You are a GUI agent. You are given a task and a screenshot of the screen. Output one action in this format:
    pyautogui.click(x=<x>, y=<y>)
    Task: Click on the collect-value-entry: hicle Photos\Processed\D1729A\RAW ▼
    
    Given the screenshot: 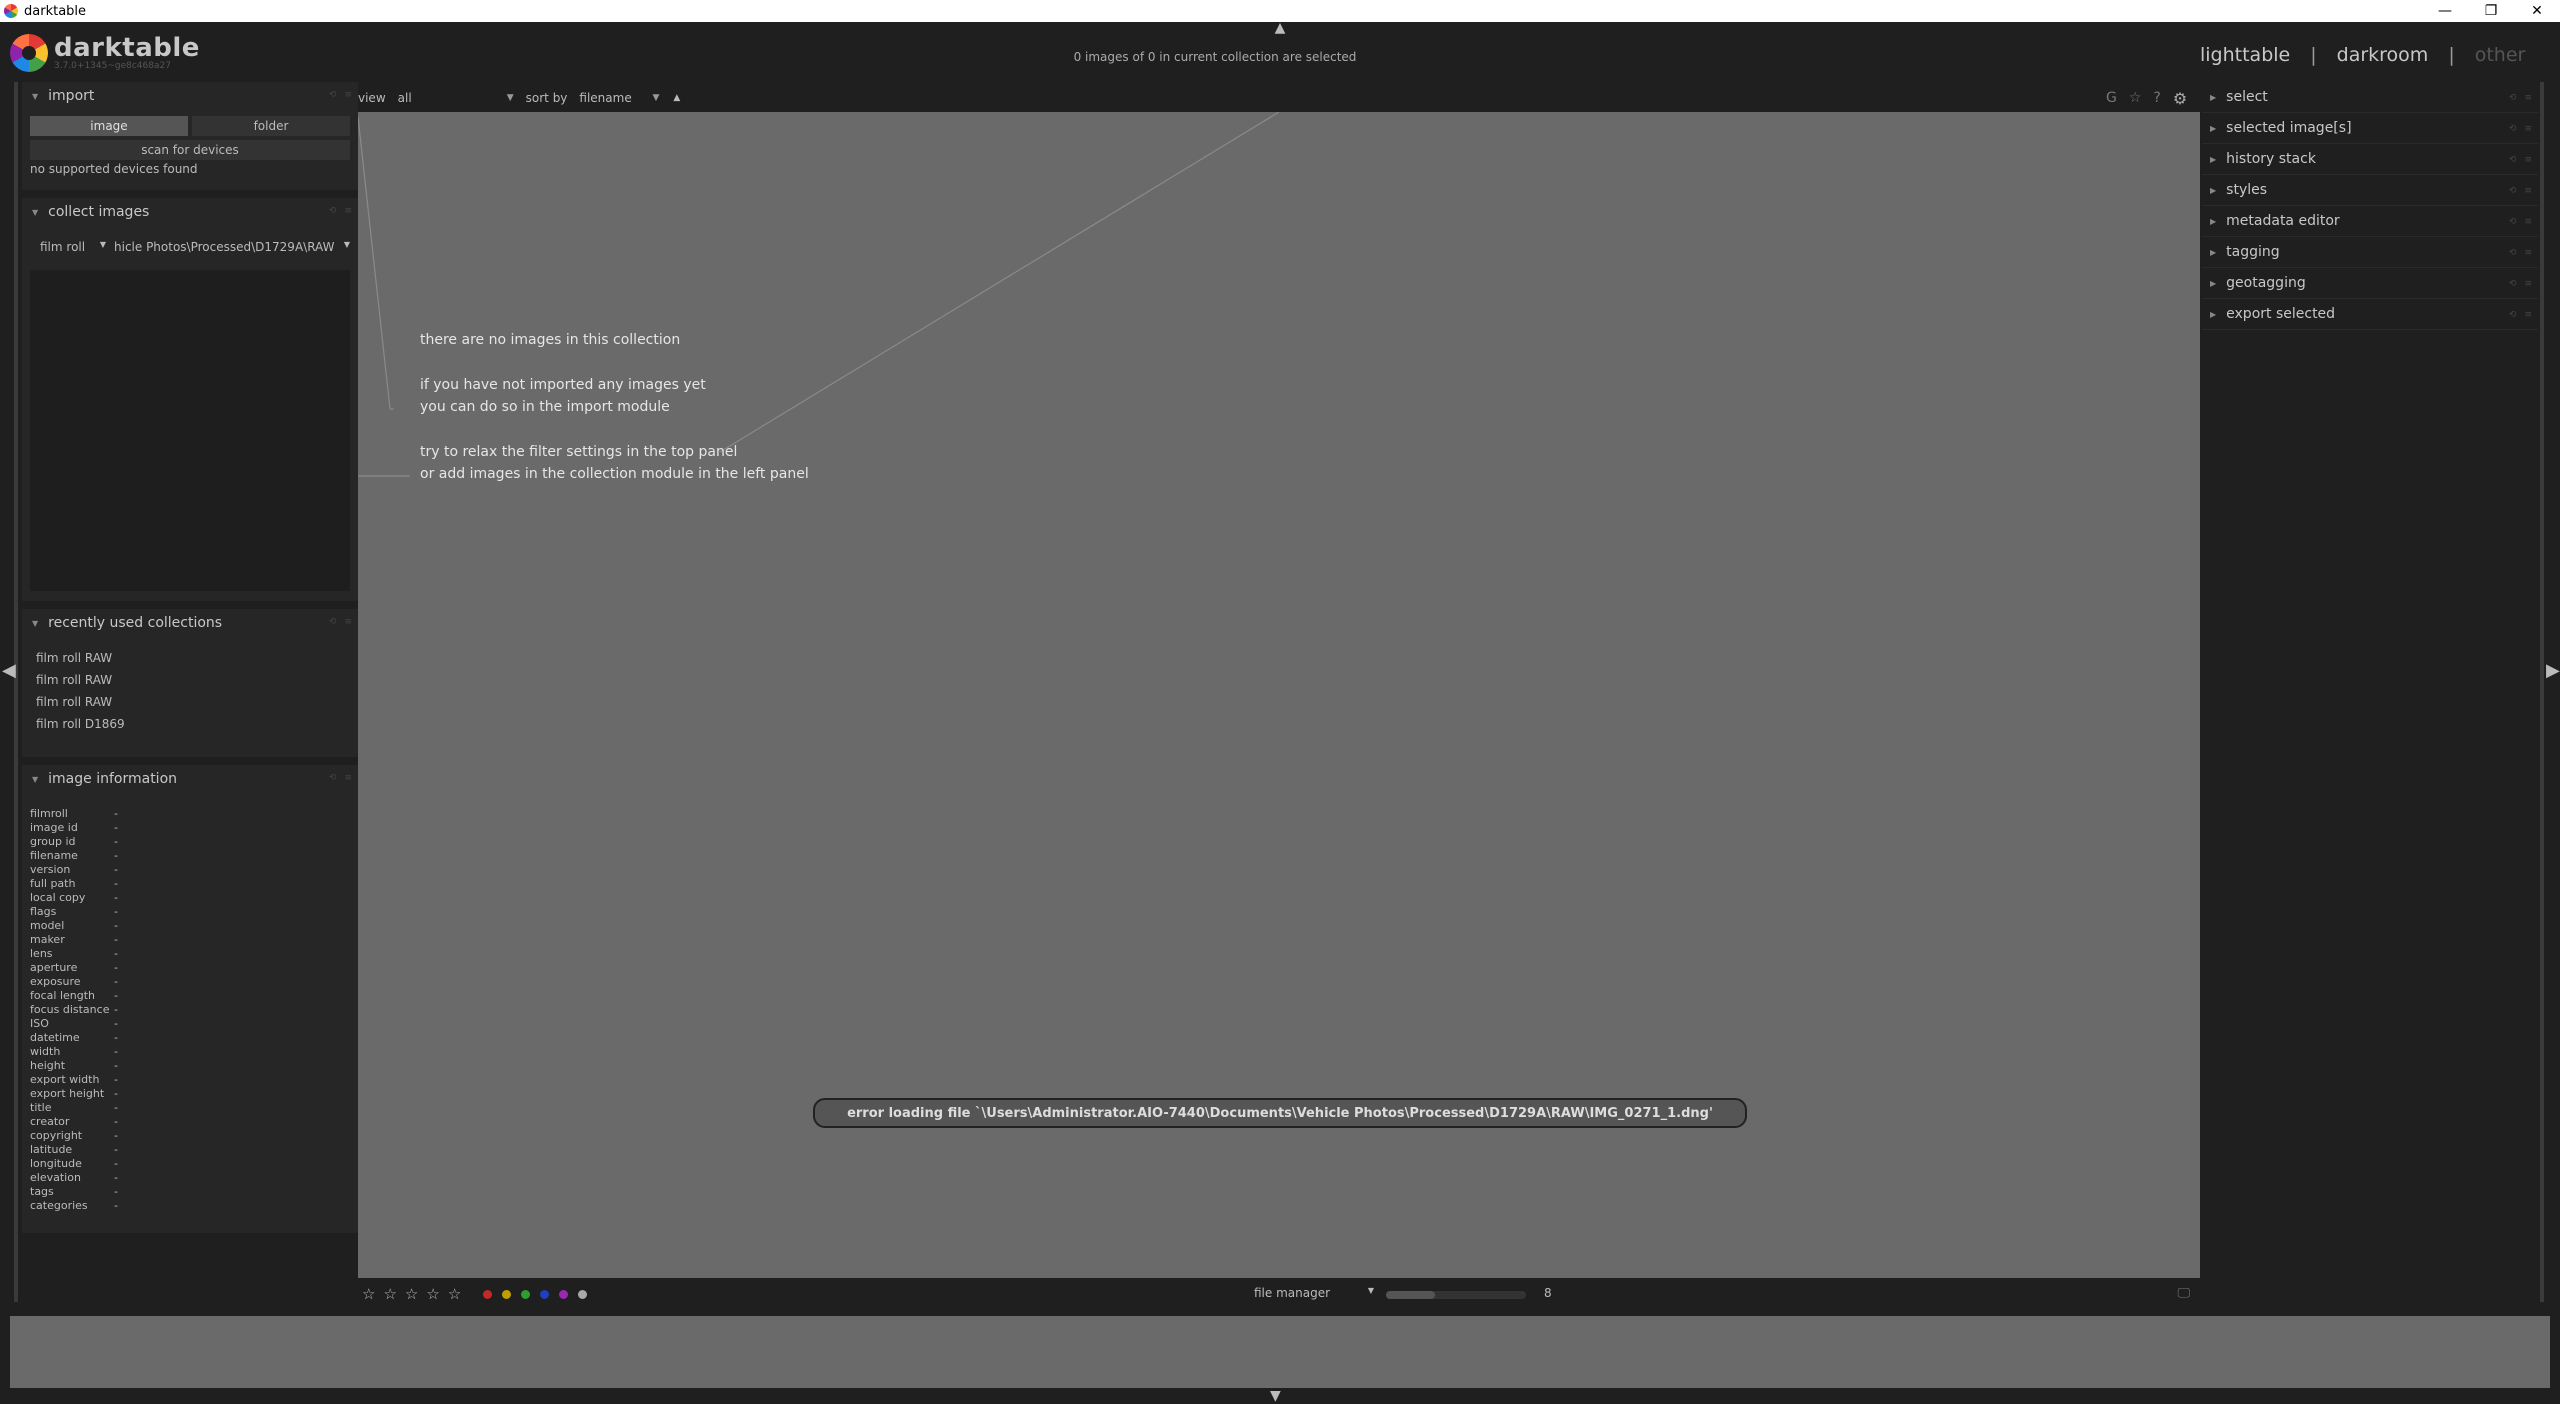 What is the action you would take?
    pyautogui.click(x=230, y=247)
    